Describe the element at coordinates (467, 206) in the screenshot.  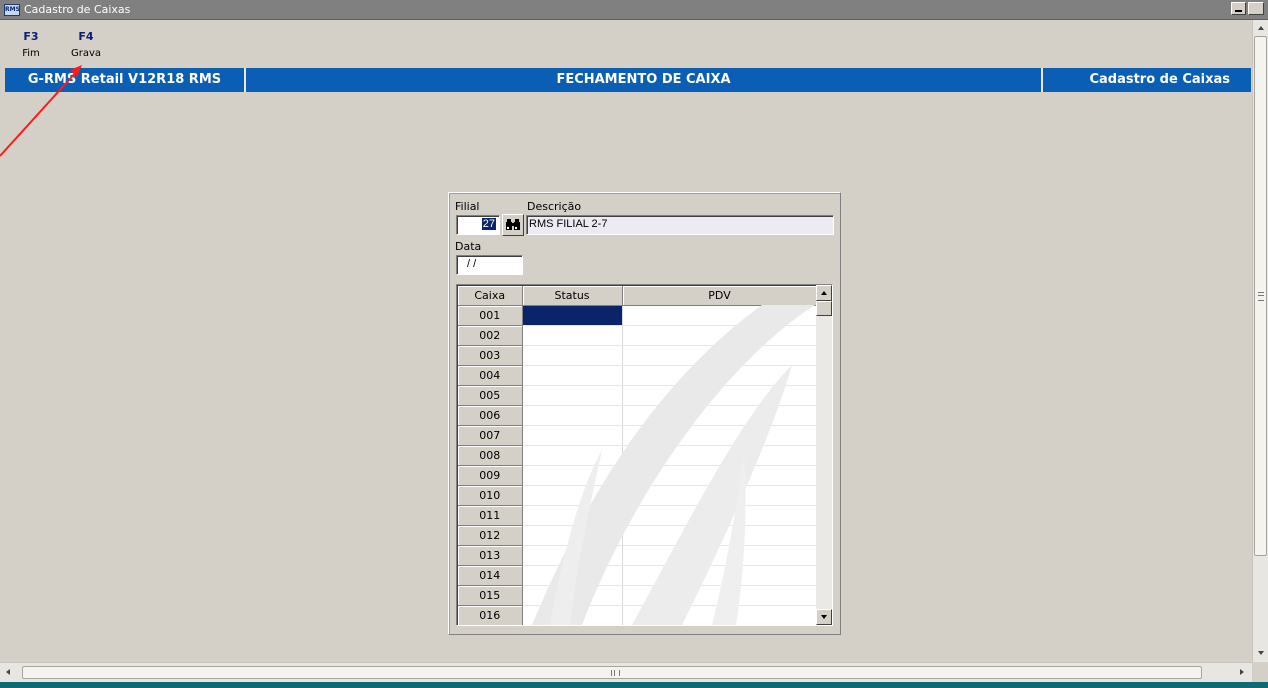
I see `filial-label: Filial` at that location.